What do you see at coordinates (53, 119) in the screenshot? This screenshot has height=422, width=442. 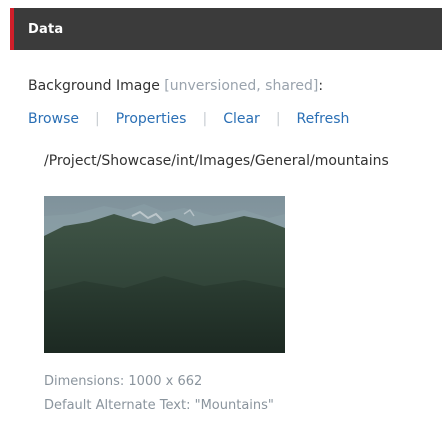 I see `browse-link: Browse` at bounding box center [53, 119].